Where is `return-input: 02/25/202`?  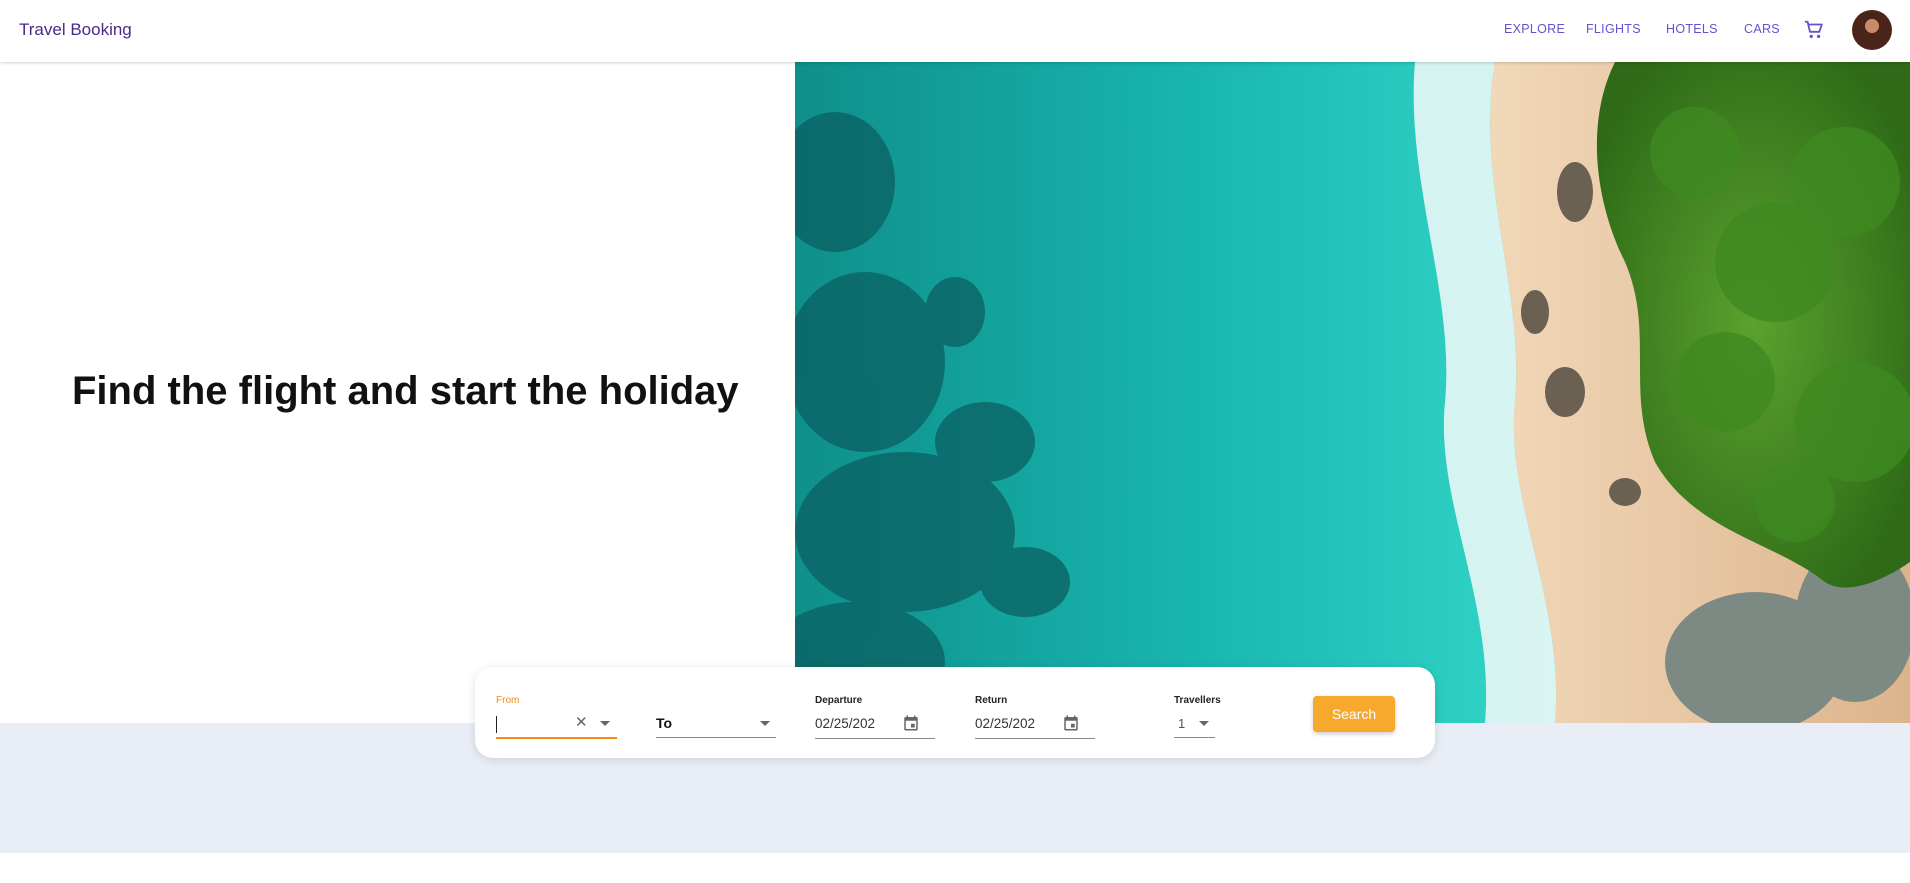 return-input: 02/25/202 is located at coordinates (1005, 723).